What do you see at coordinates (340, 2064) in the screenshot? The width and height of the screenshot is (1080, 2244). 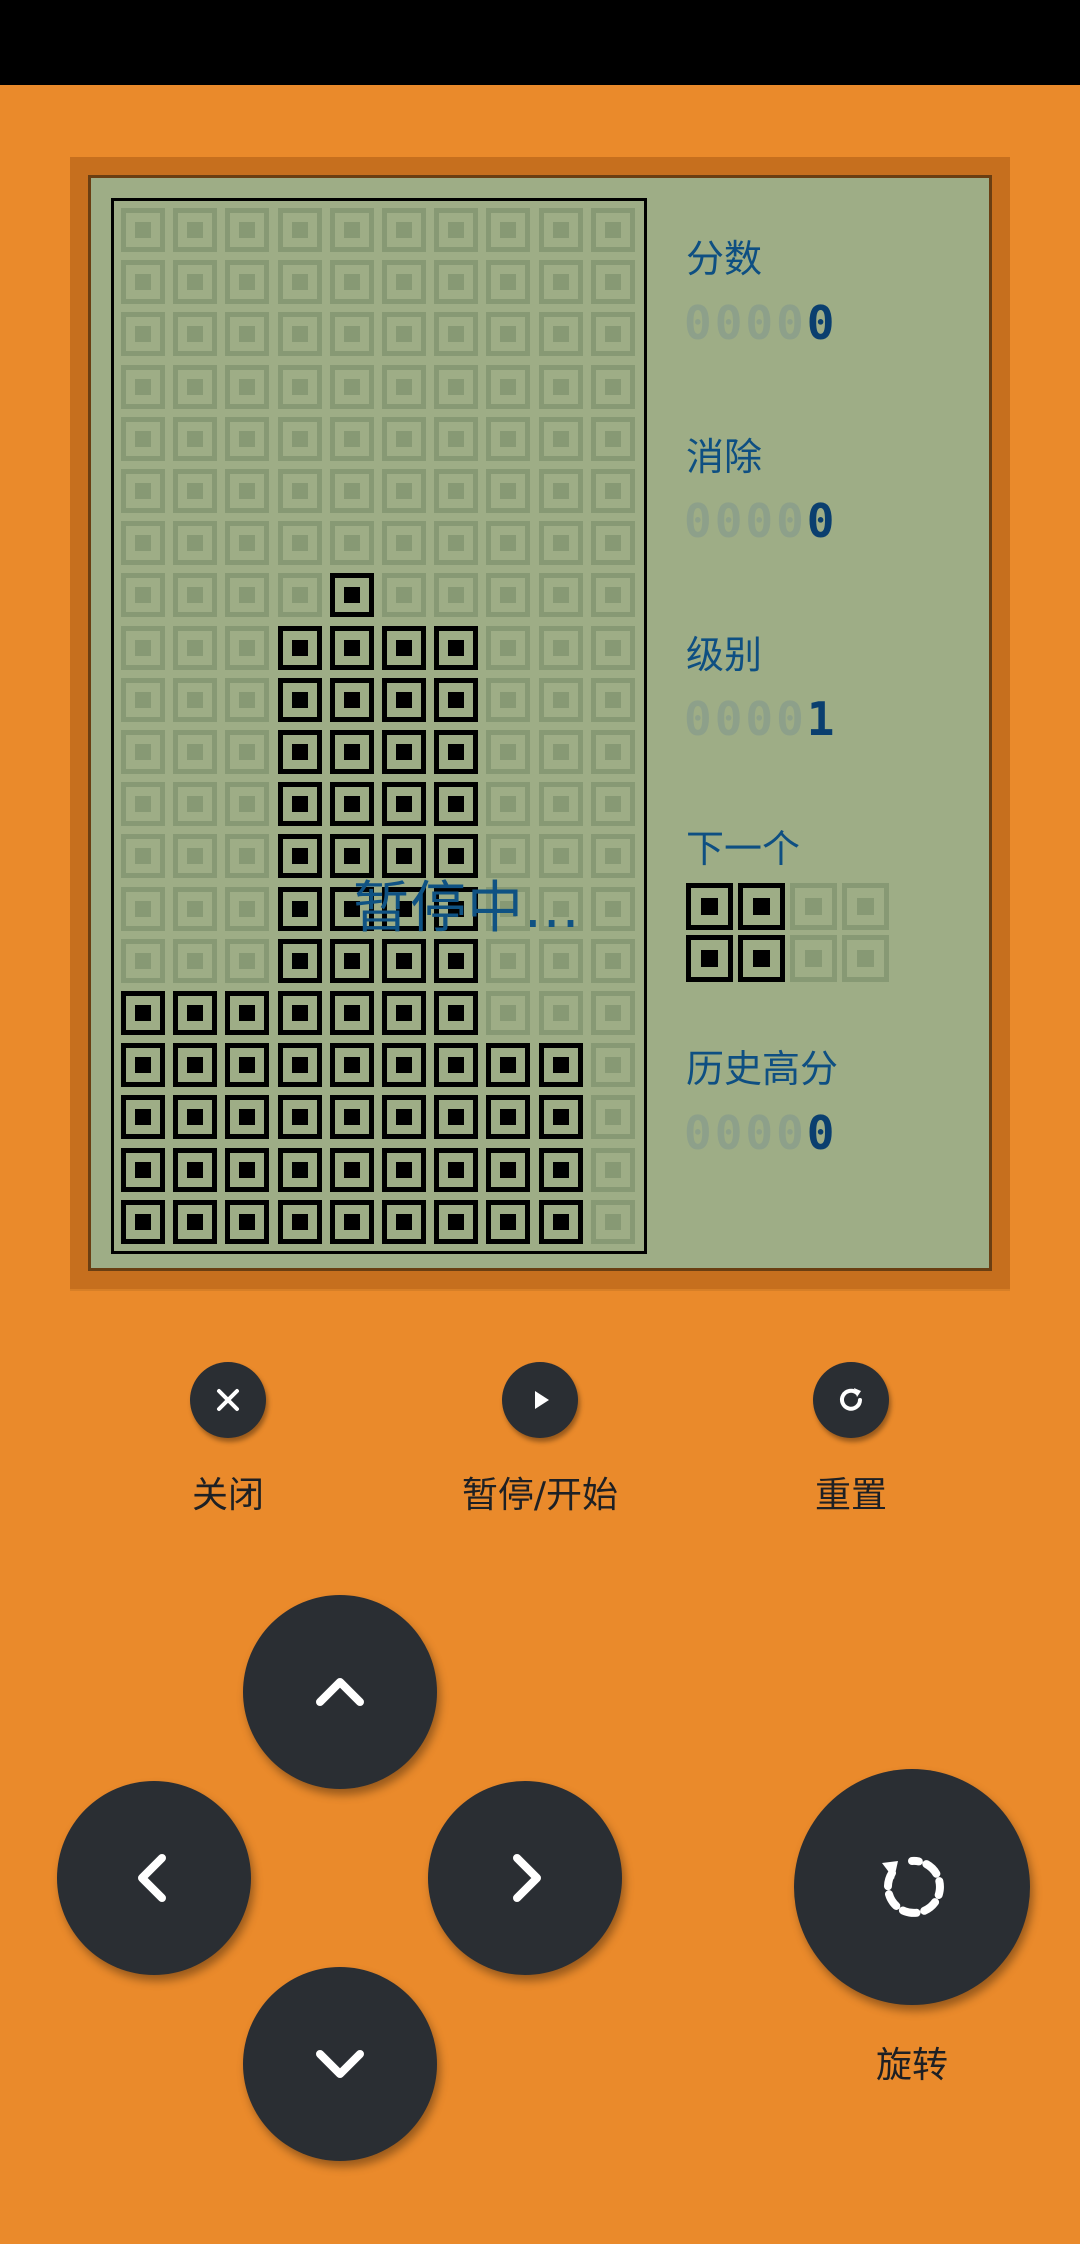 I see `down-button` at bounding box center [340, 2064].